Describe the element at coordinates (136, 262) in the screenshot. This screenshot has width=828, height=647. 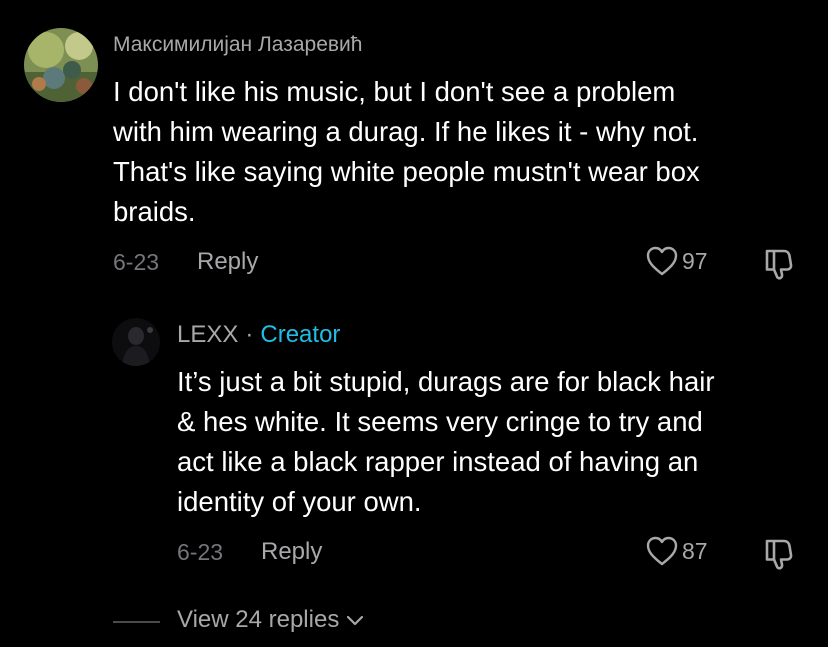
I see `comment-date: 6-23` at that location.